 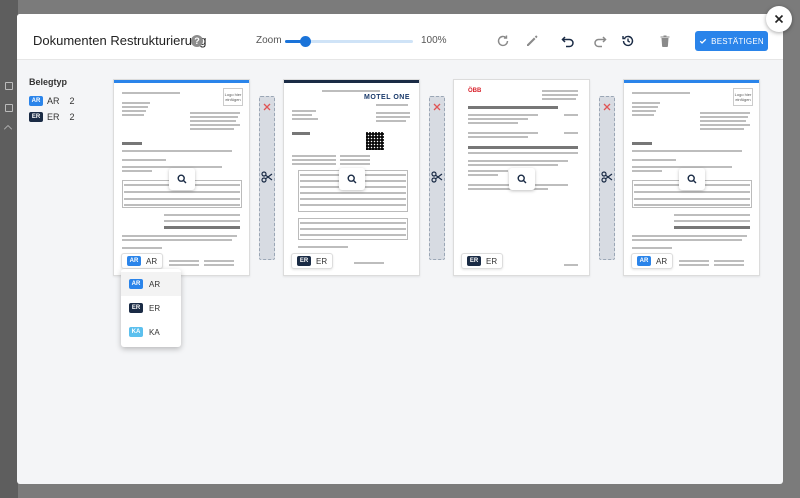 I want to click on confirm-button: BESTÄTIGEN, so click(x=731, y=41).